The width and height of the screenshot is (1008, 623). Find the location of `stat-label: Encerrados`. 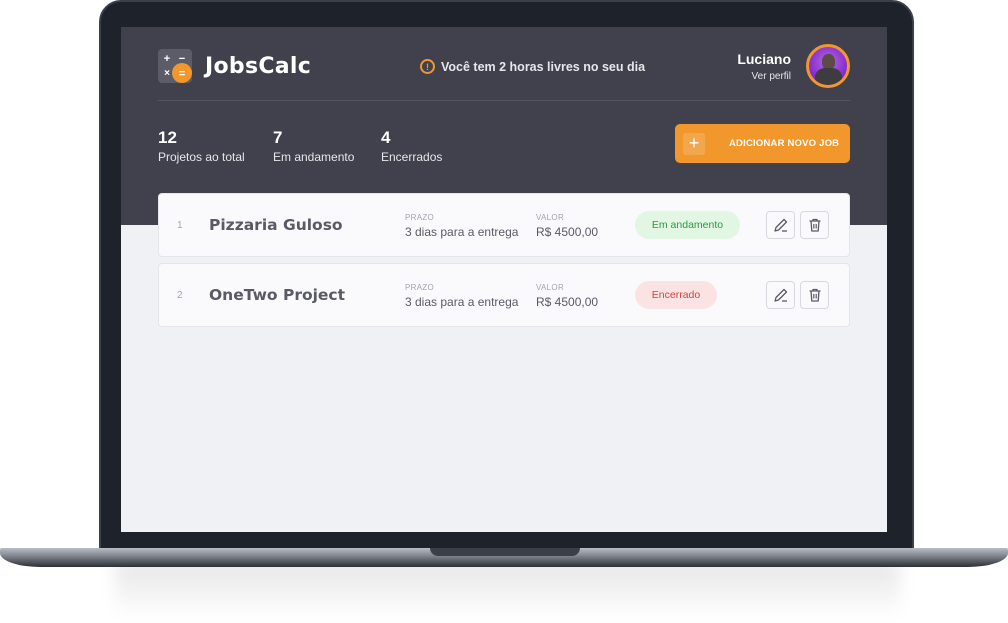

stat-label: Encerrados is located at coordinates (412, 157).